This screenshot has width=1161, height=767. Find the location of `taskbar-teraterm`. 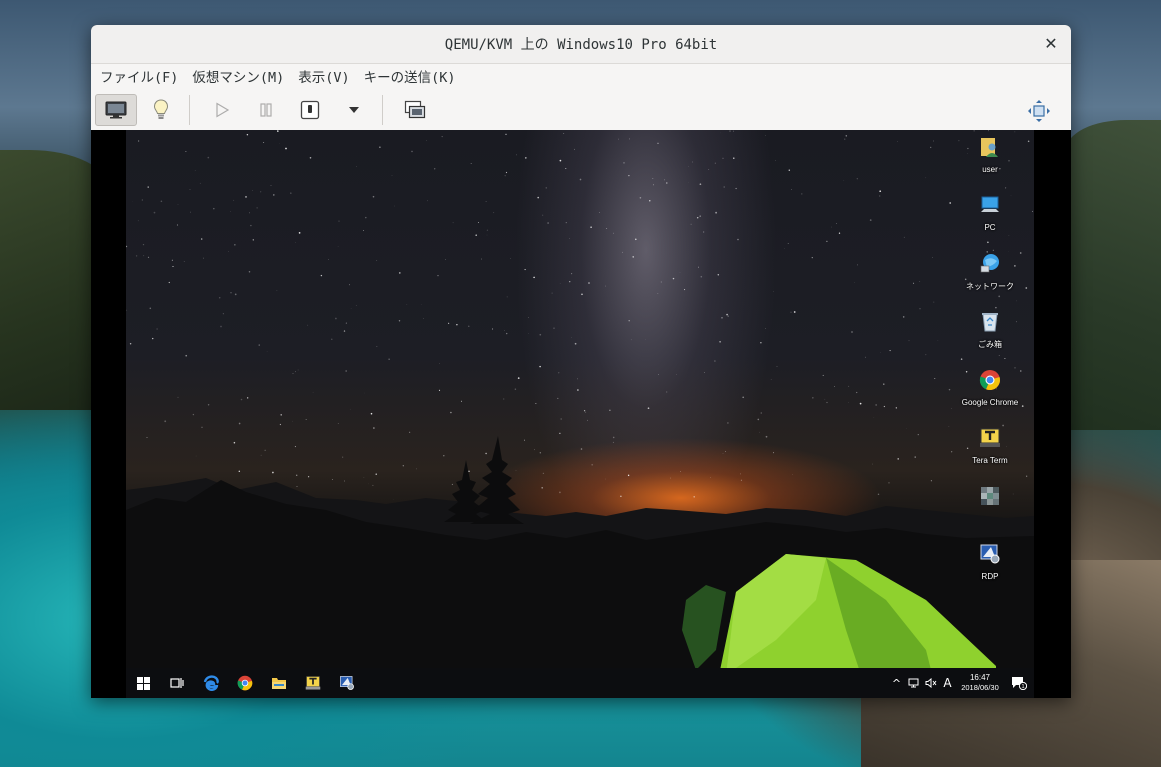

taskbar-teraterm is located at coordinates (313, 683).